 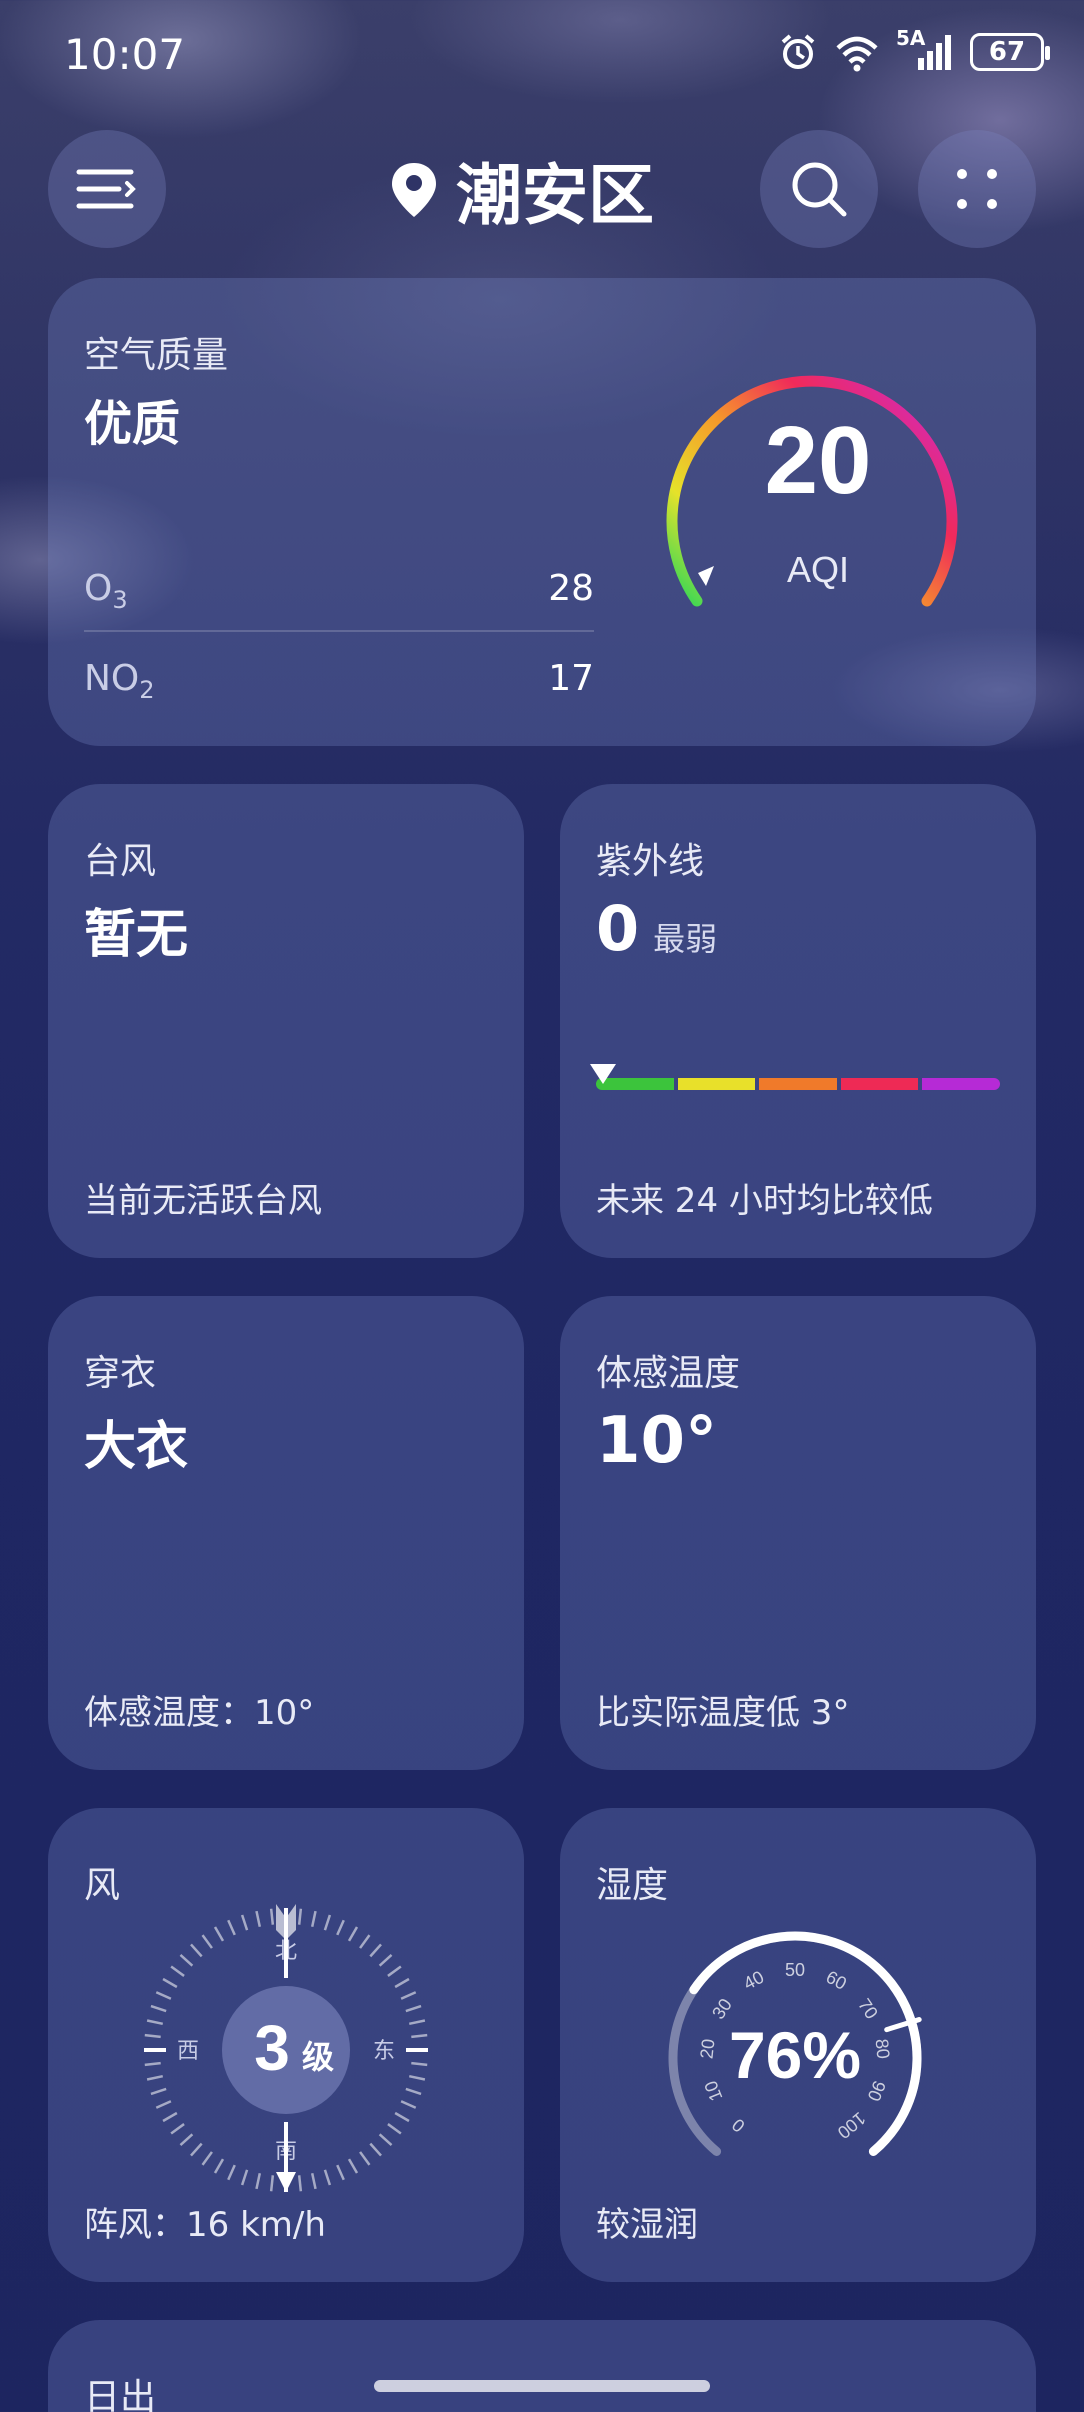 I want to click on typhoon-note: 当前无活跃台风, so click(x=203, y=1201).